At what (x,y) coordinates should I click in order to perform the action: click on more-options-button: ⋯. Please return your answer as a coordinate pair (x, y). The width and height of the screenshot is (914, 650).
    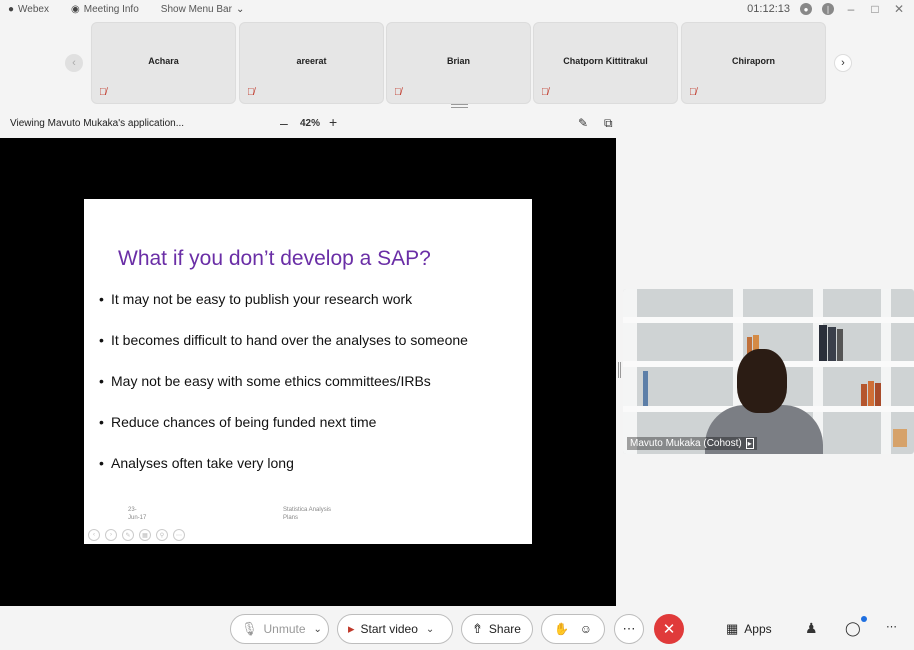
    Looking at the image, I should click on (629, 629).